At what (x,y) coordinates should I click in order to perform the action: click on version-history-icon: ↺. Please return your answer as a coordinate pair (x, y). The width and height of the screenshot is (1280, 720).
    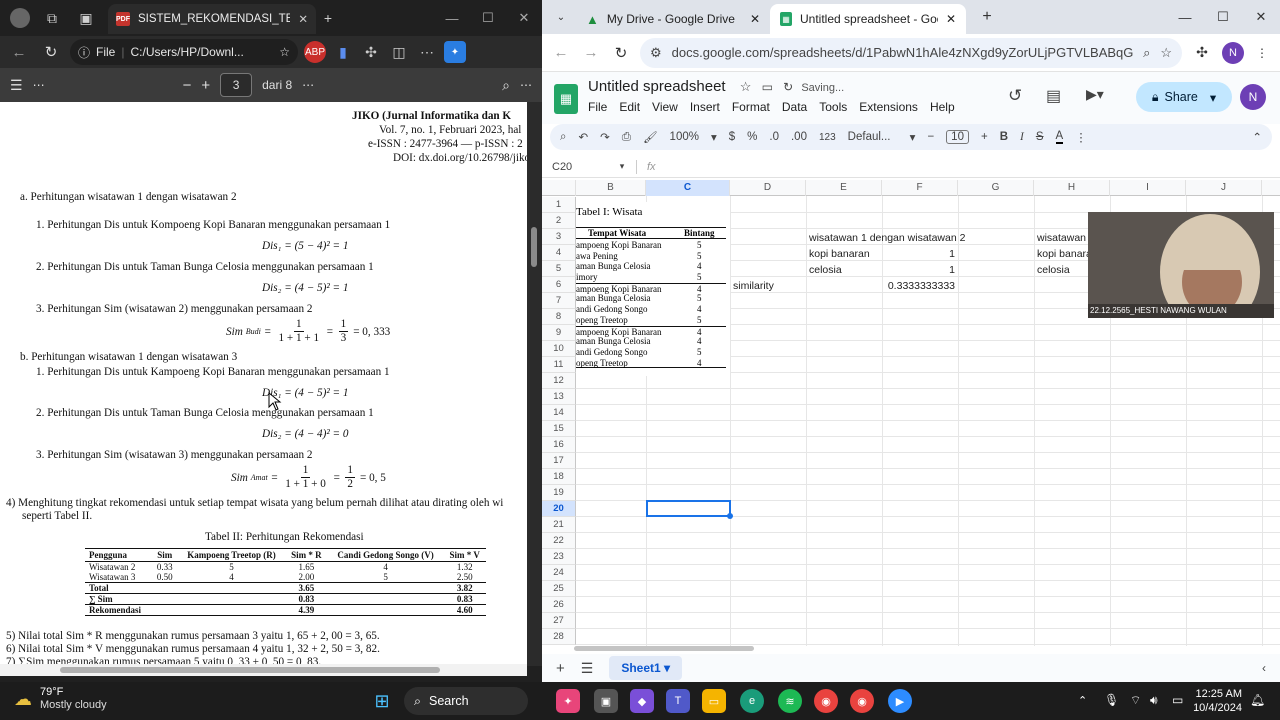
    Looking at the image, I should click on (1015, 96).